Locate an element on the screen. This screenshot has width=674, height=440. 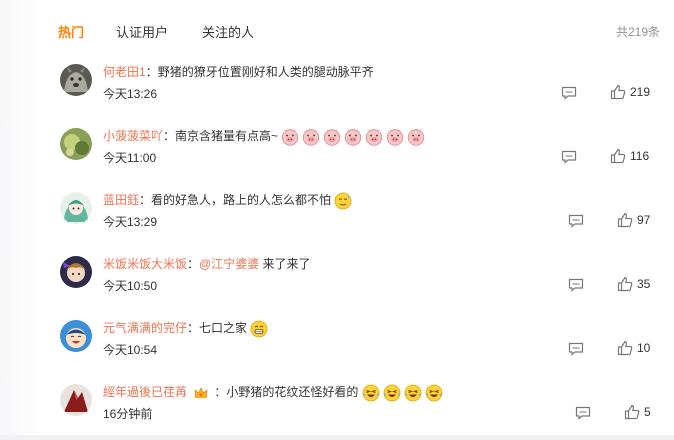
comment-time: 今天13:29 is located at coordinates (130, 222).